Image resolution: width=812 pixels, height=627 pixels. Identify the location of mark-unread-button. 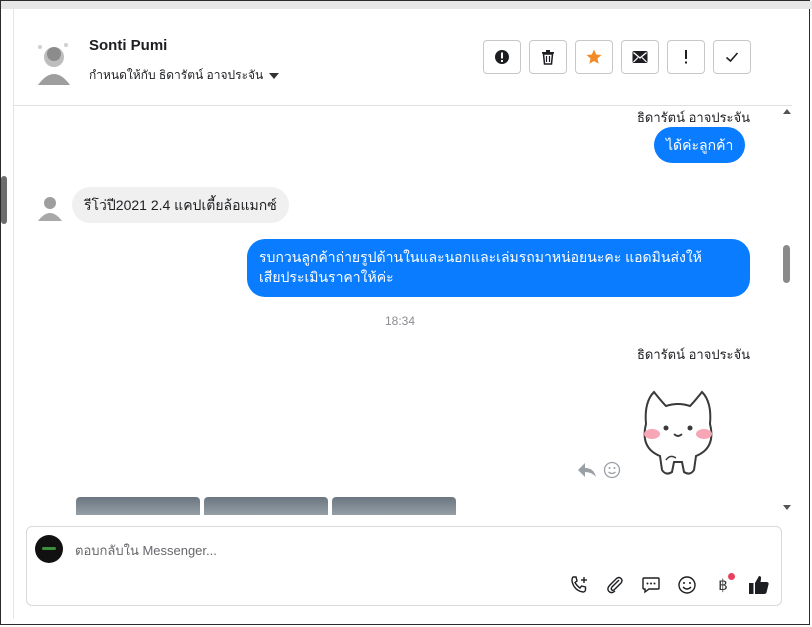
(640, 57).